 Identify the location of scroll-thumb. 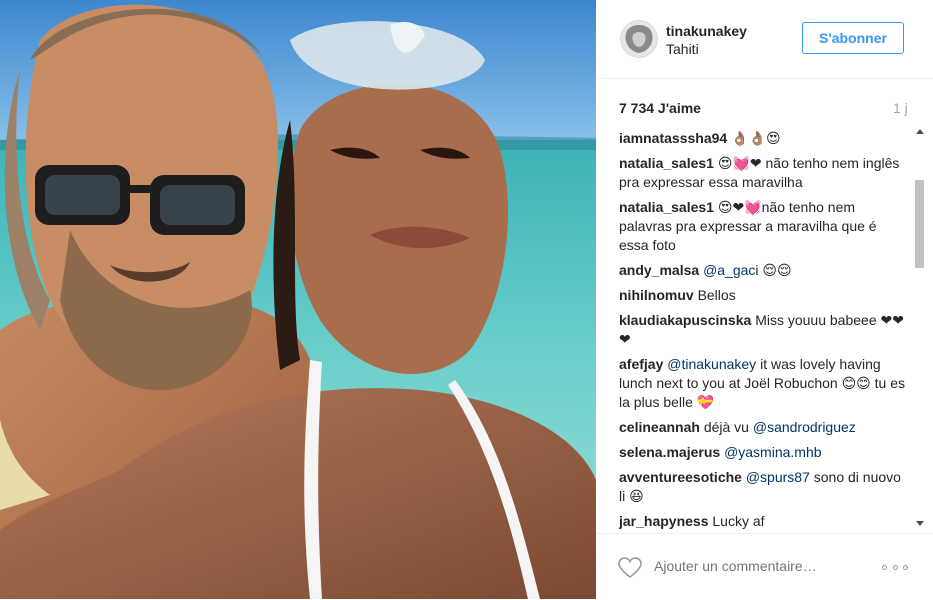
(919, 224).